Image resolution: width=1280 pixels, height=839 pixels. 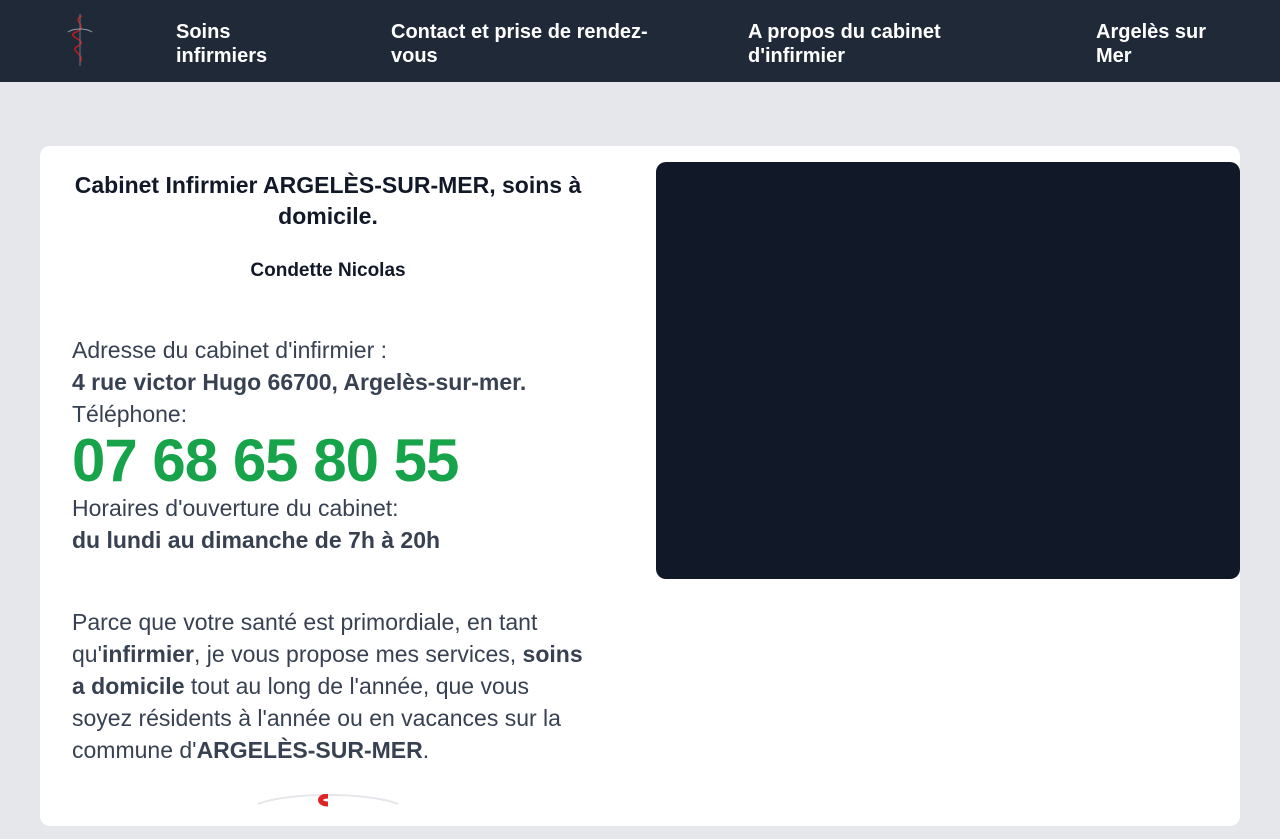 I want to click on intro-text-2: , je vous propose mes services,, so click(x=358, y=654).